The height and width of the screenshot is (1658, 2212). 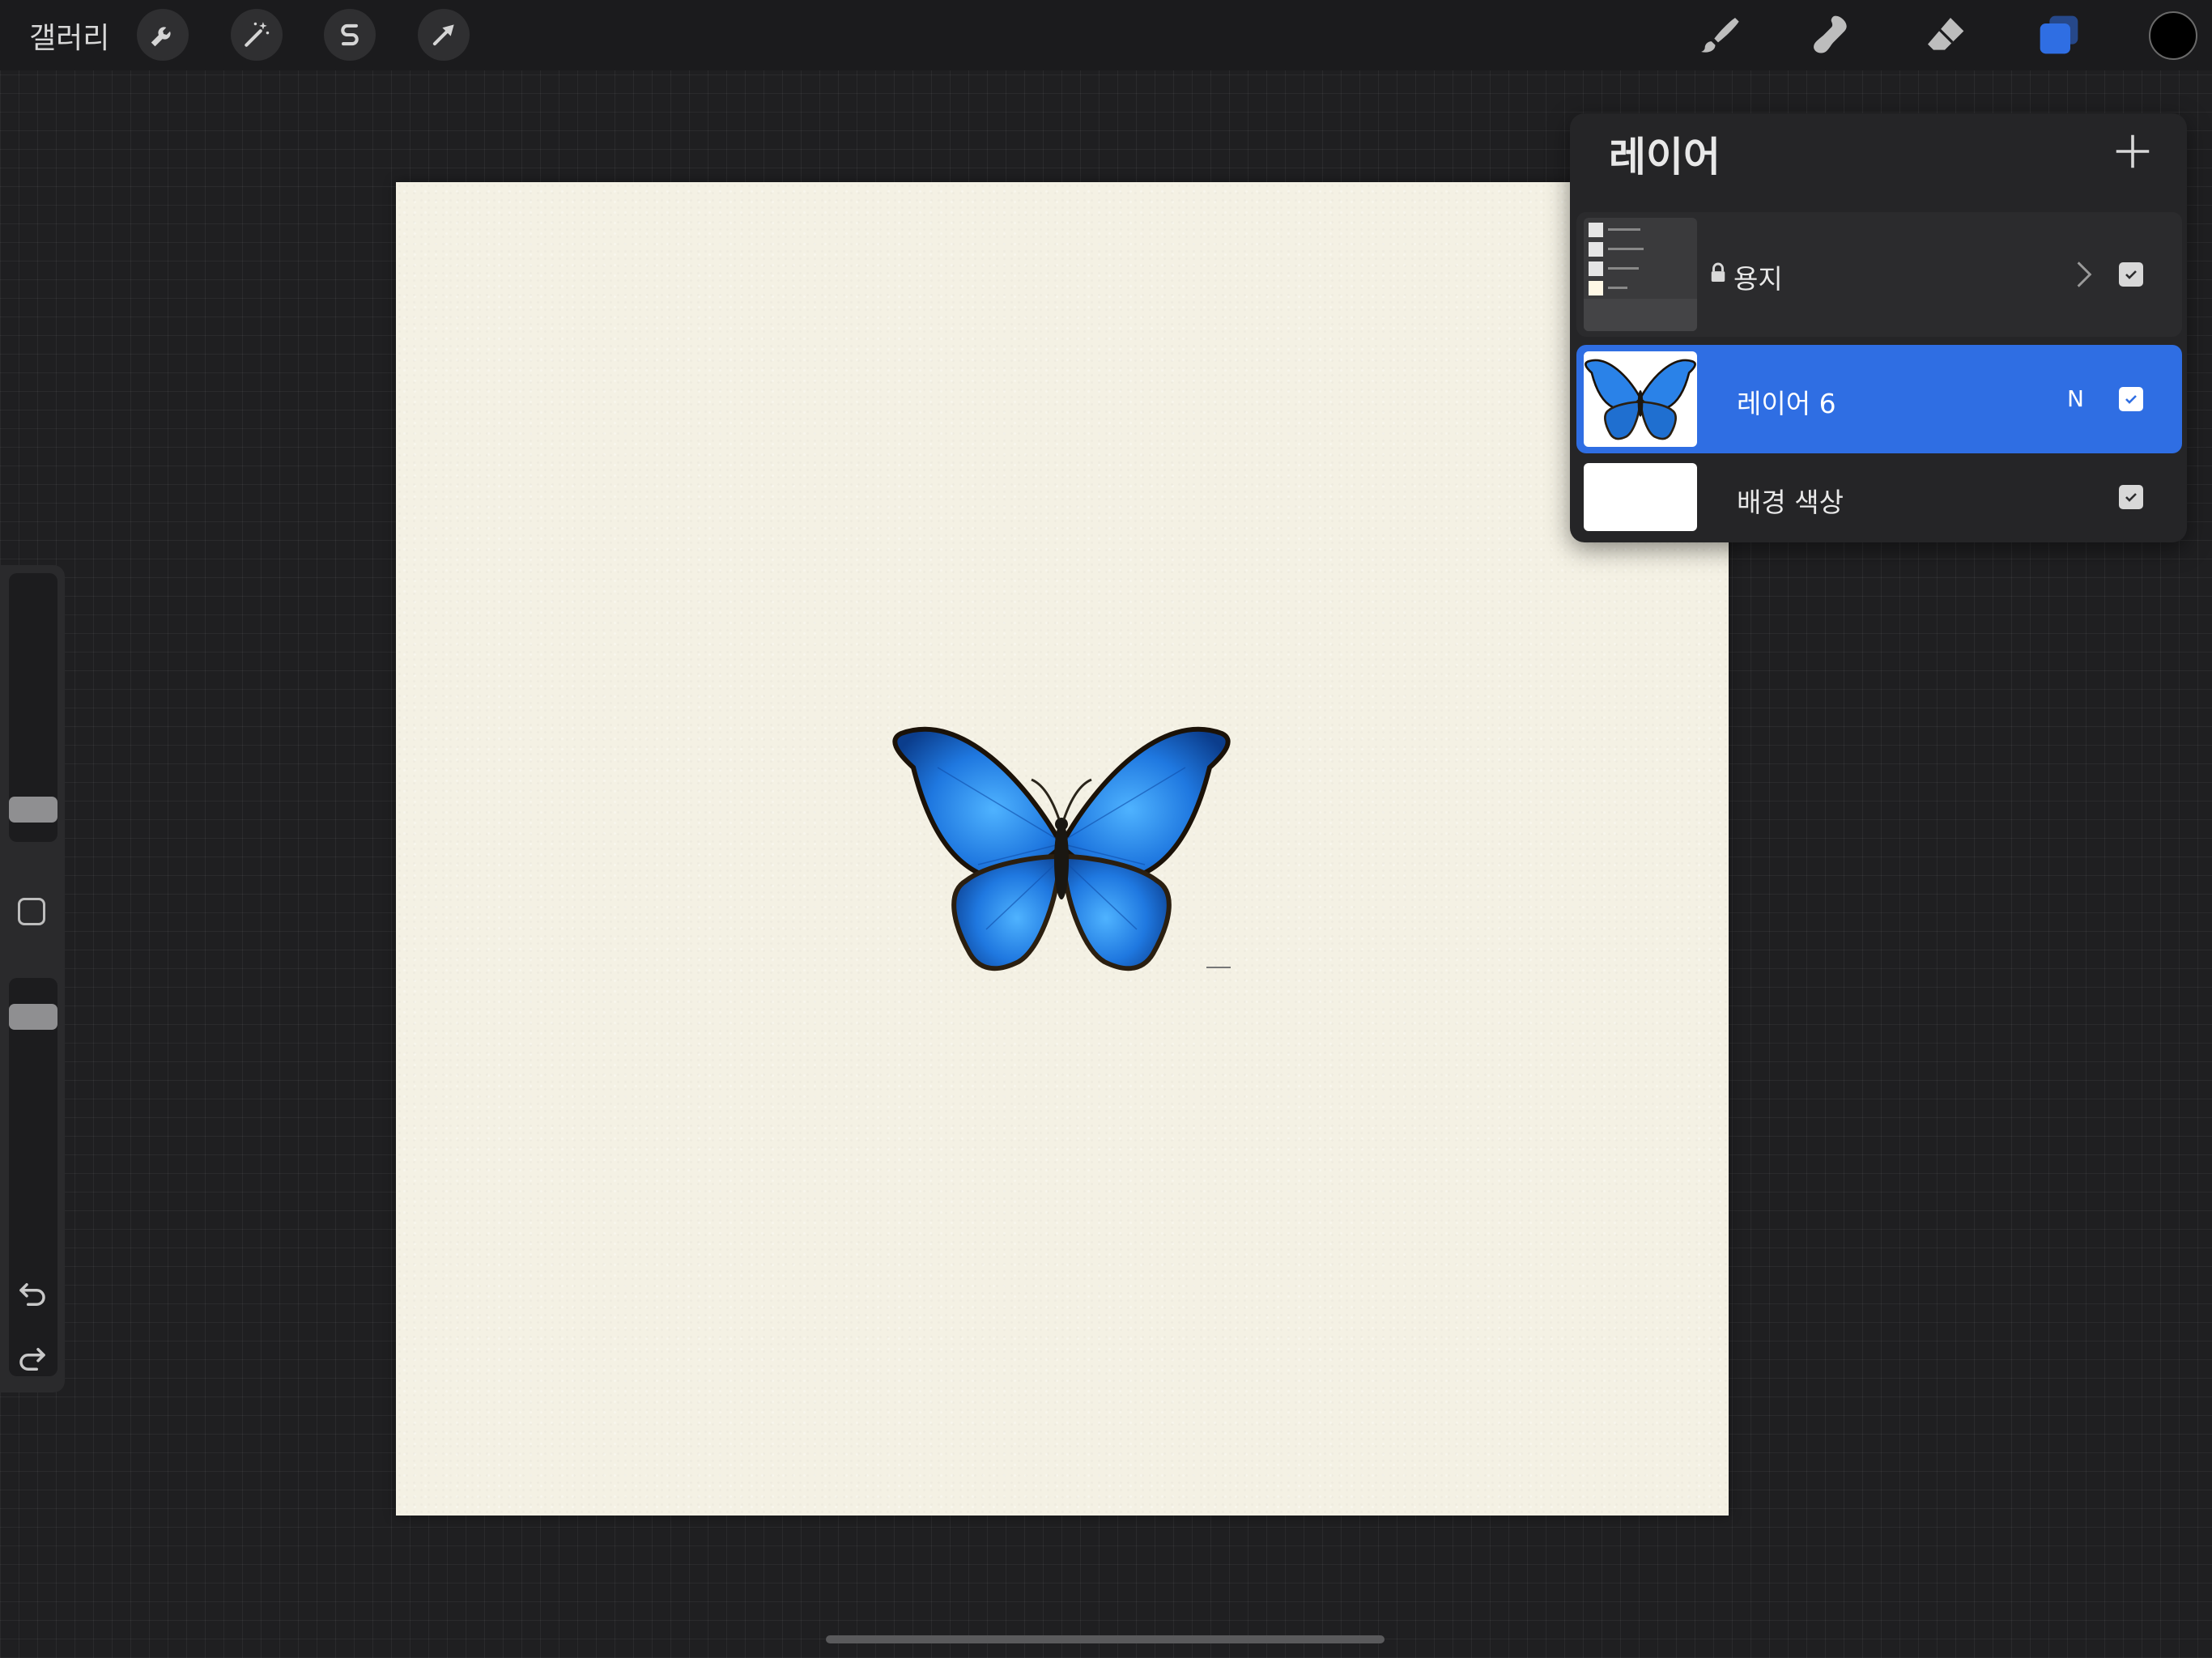 I want to click on modify-button, so click(x=32, y=911).